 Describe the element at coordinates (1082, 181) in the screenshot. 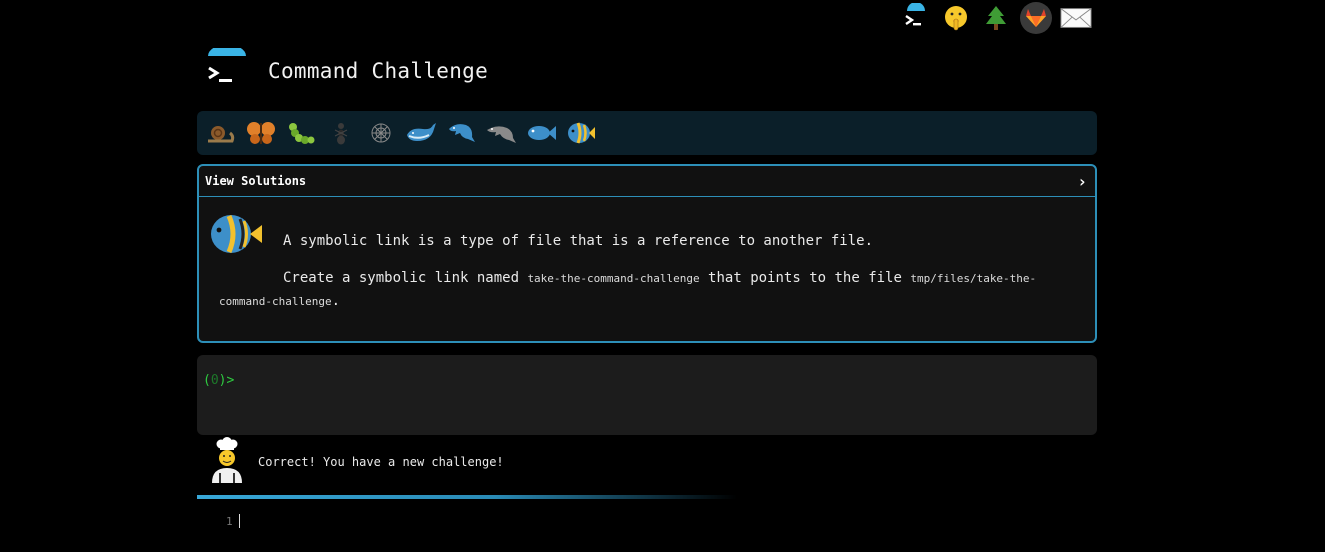

I see `chevron-right-icon: ›` at that location.